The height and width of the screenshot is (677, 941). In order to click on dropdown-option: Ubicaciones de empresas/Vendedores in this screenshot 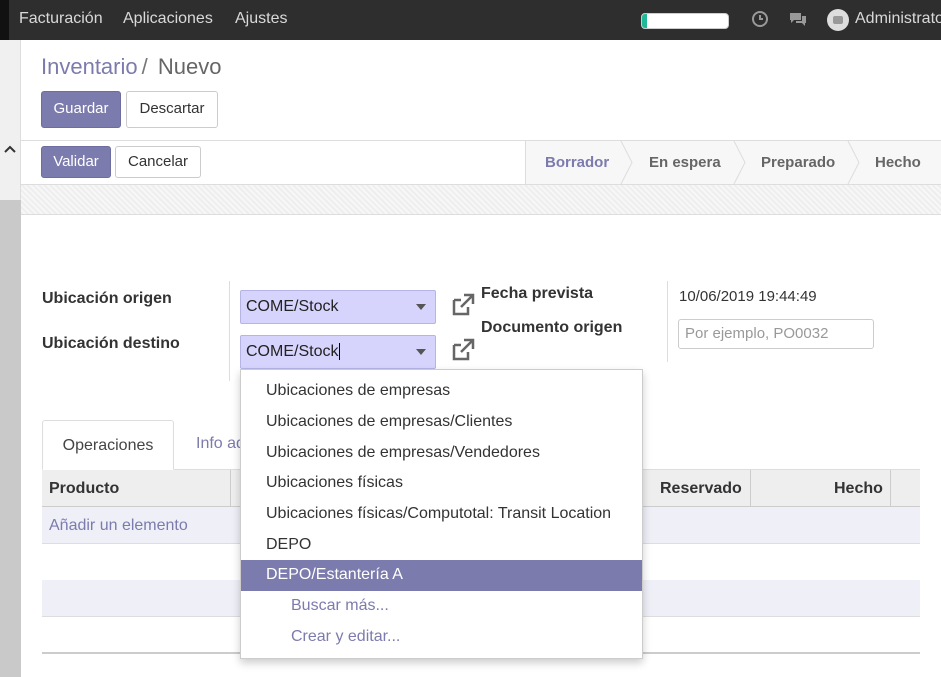, I will do `click(441, 453)`.